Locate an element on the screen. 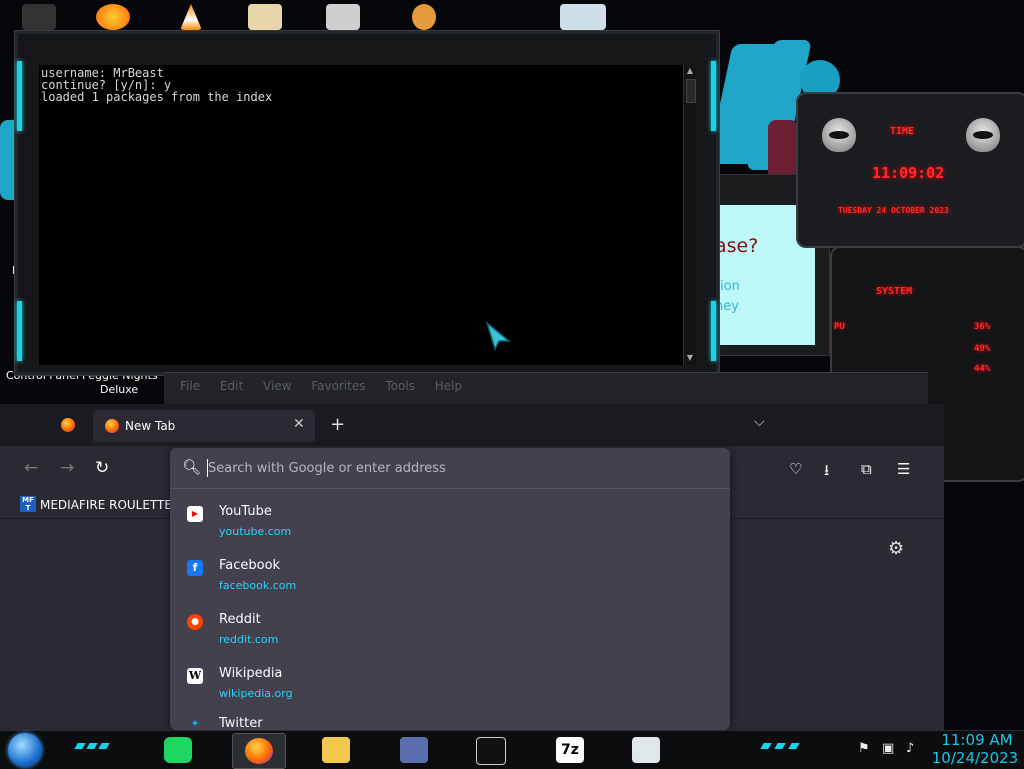  command-prompt-icon is located at coordinates (491, 751).